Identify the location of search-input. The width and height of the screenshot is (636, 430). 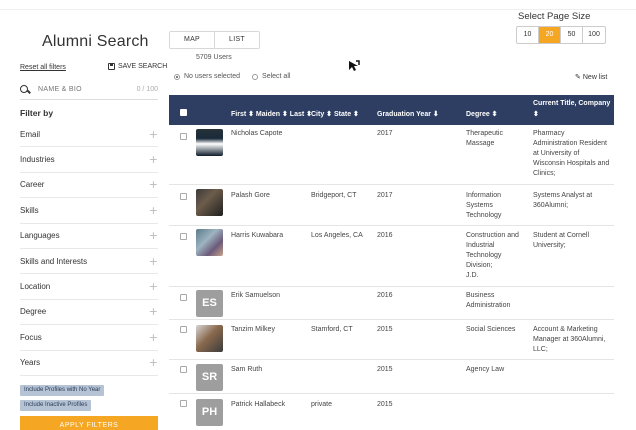
(83, 89).